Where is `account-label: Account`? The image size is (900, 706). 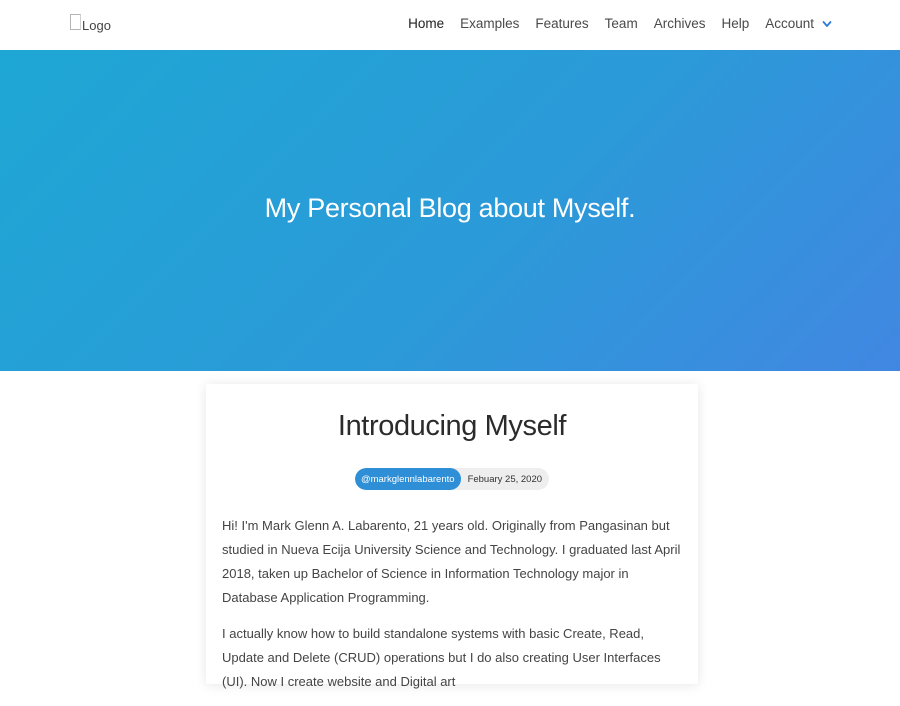 account-label: Account is located at coordinates (789, 23).